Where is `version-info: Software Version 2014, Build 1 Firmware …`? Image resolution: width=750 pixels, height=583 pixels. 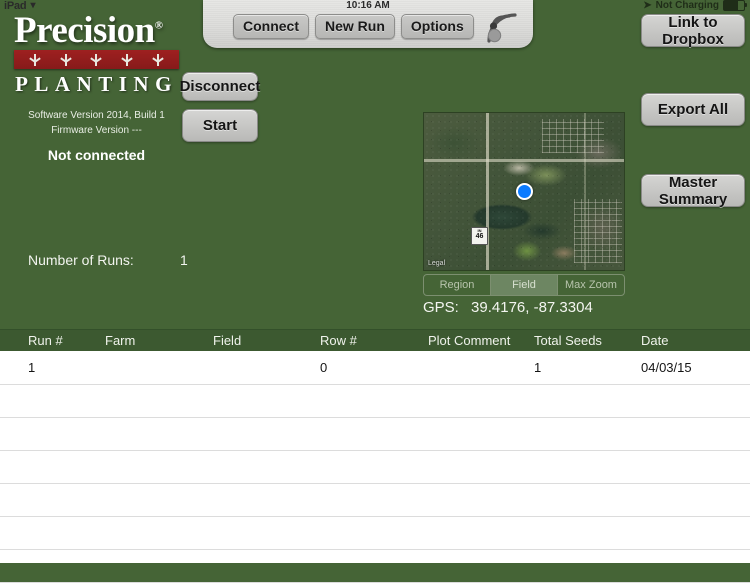
version-info: Software Version 2014, Build 1 Firmware … is located at coordinates (96, 123).